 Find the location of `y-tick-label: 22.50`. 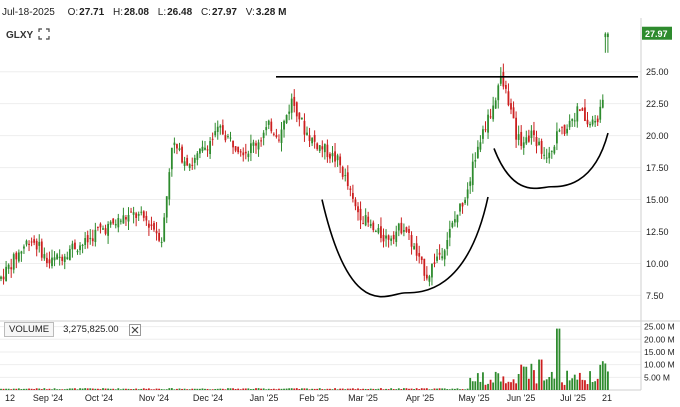

y-tick-label: 22.50 is located at coordinates (657, 104).